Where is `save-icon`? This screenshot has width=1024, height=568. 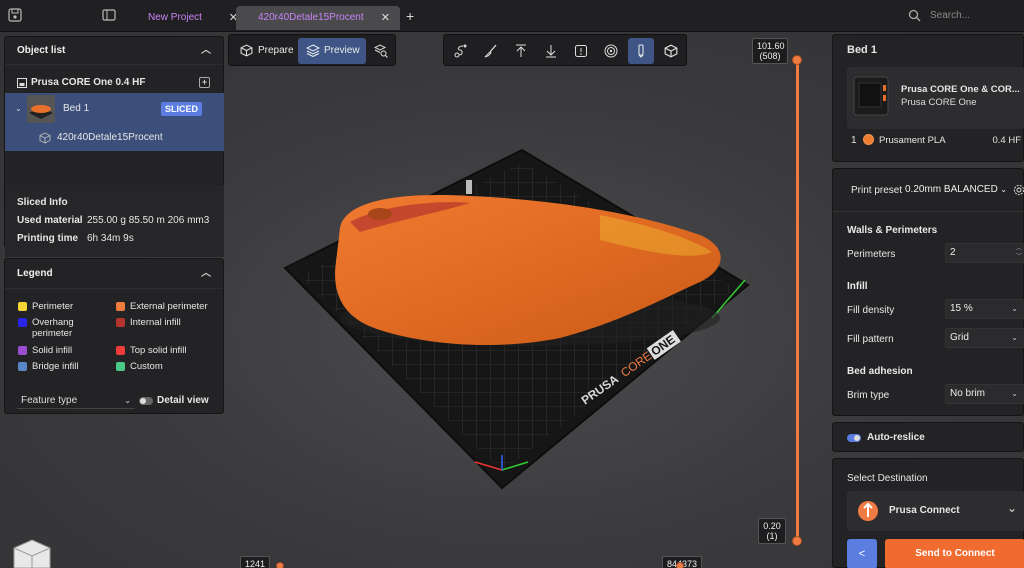
save-icon is located at coordinates (15, 15).